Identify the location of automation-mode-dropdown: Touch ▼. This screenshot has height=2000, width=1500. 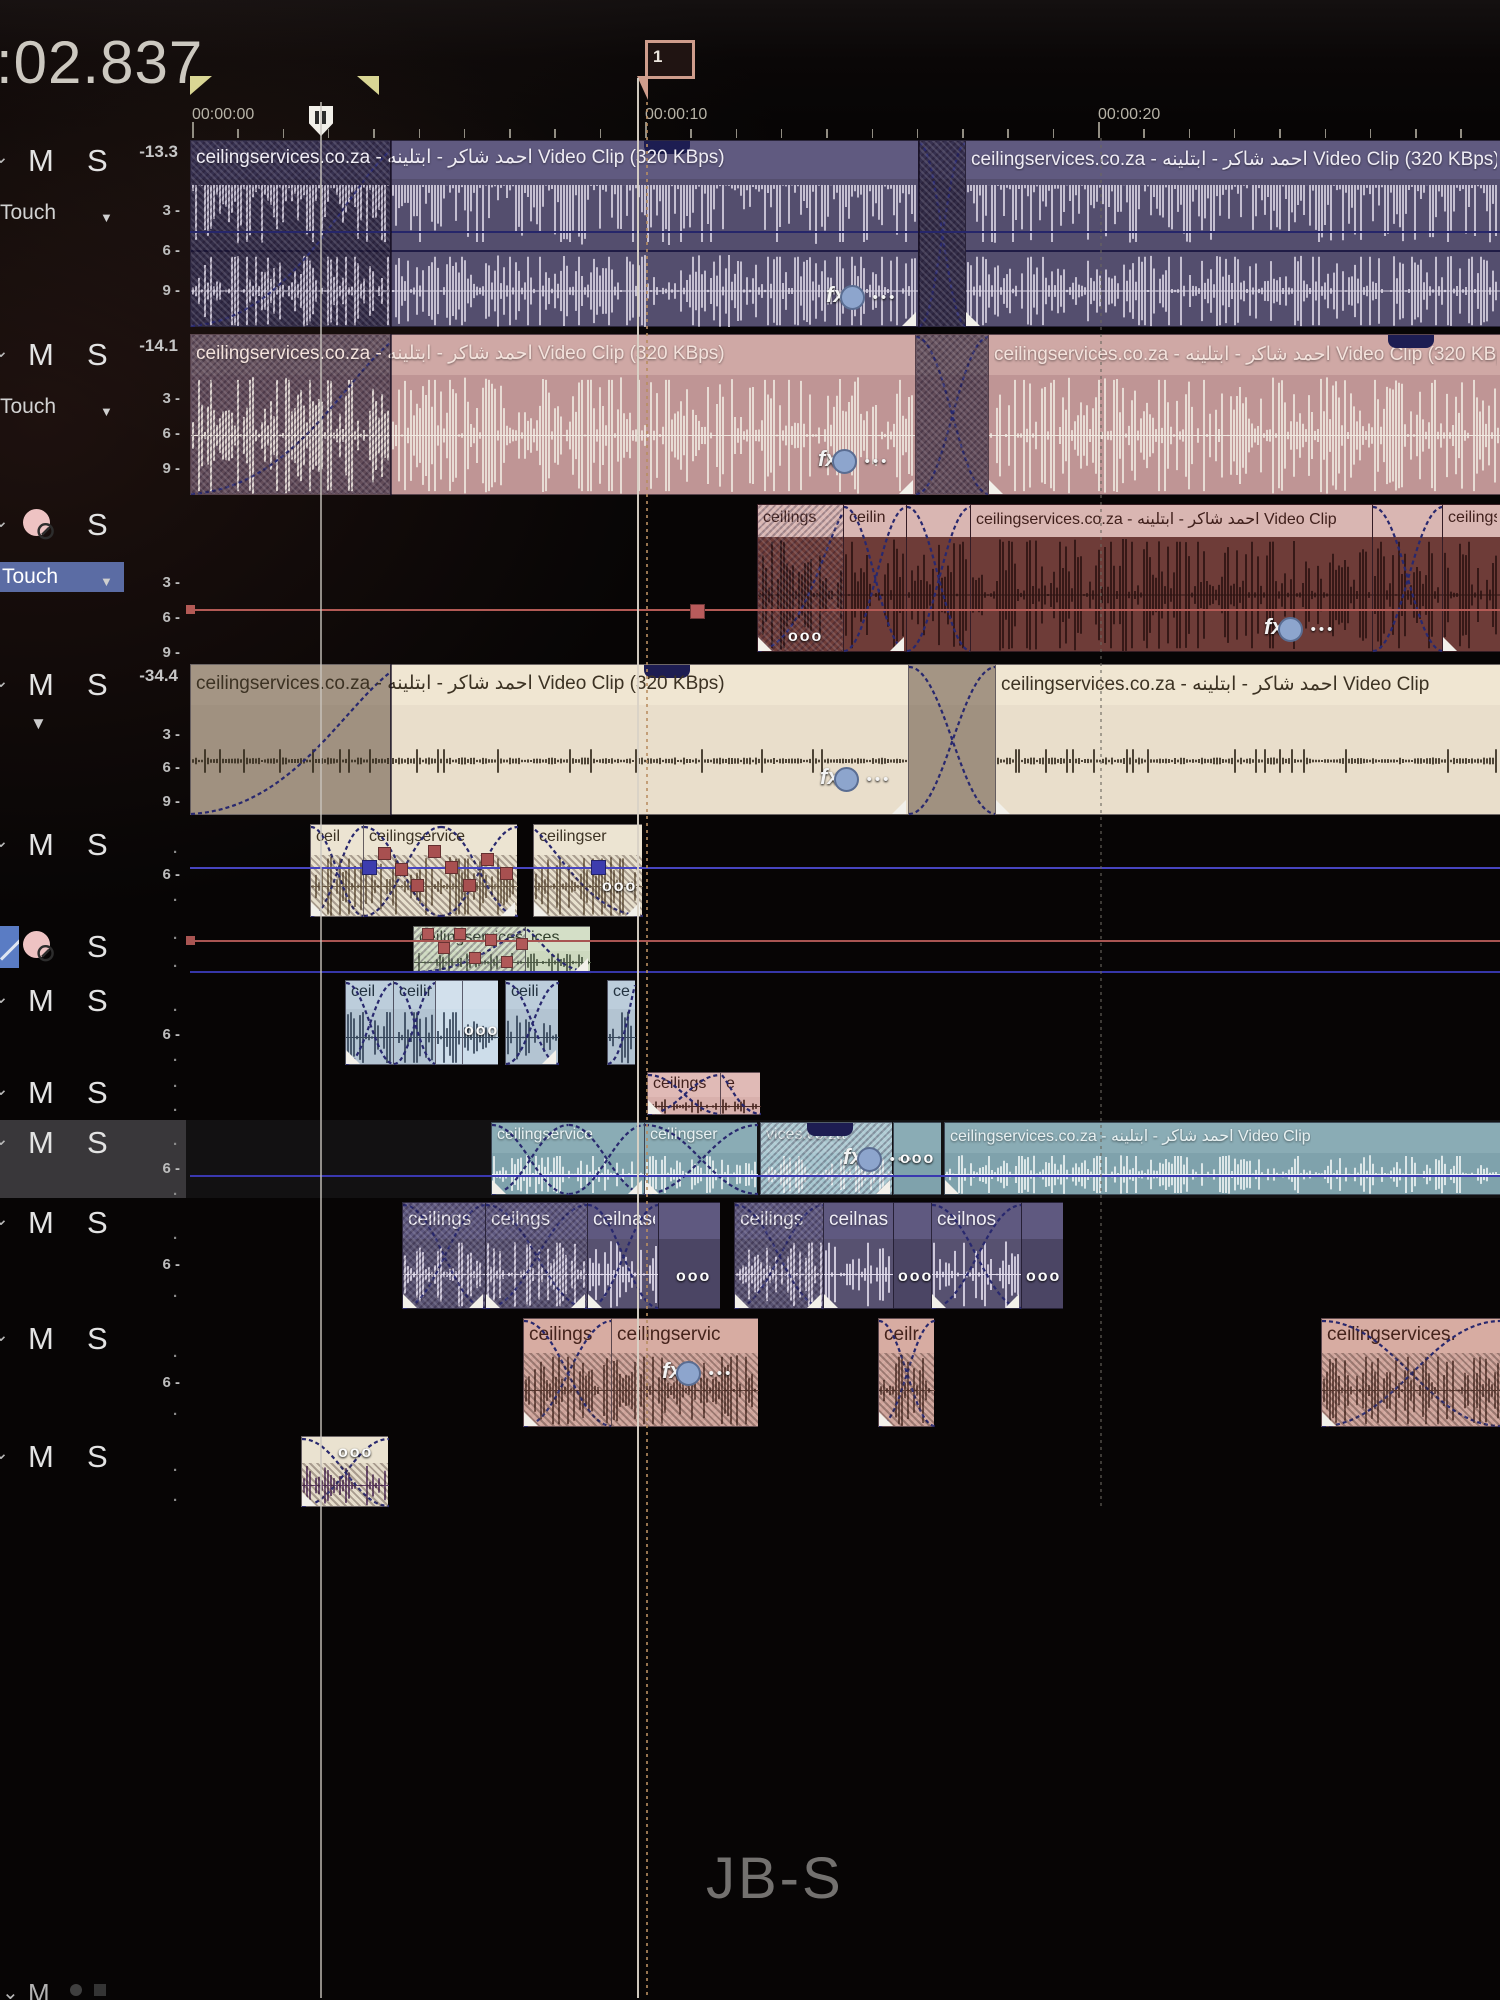
(56, 213).